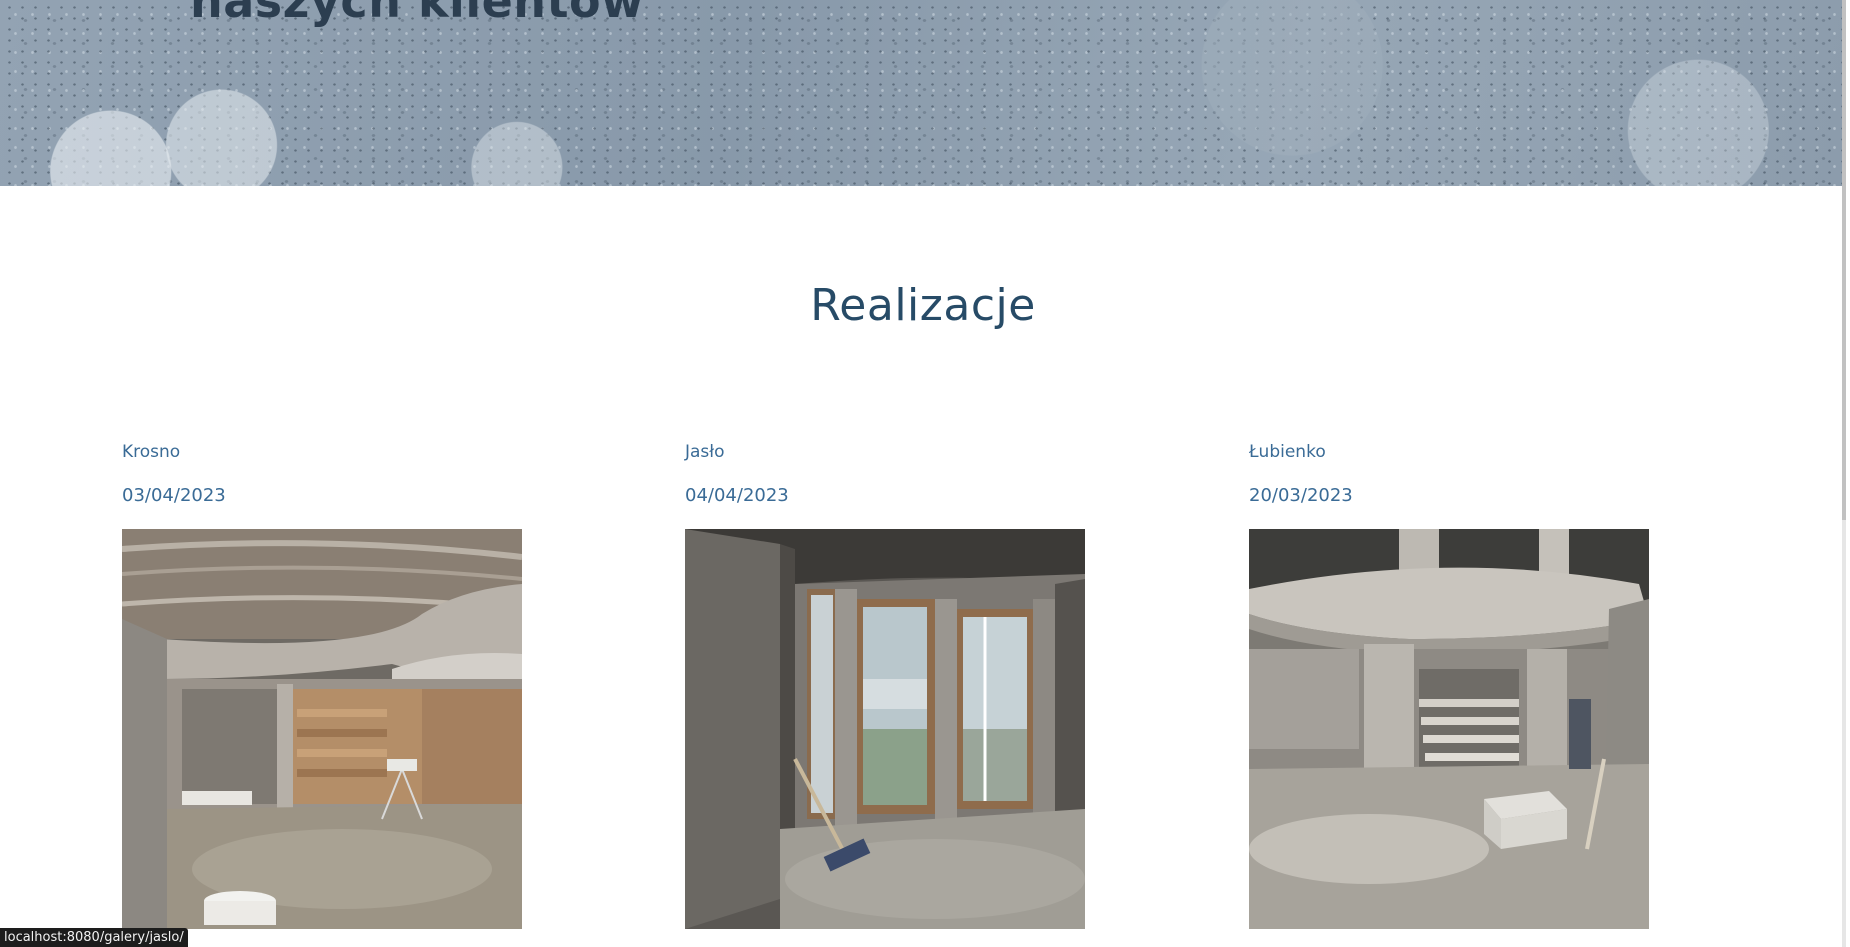 The width and height of the screenshot is (1850, 947). I want to click on photo-interior-room, so click(322, 729).